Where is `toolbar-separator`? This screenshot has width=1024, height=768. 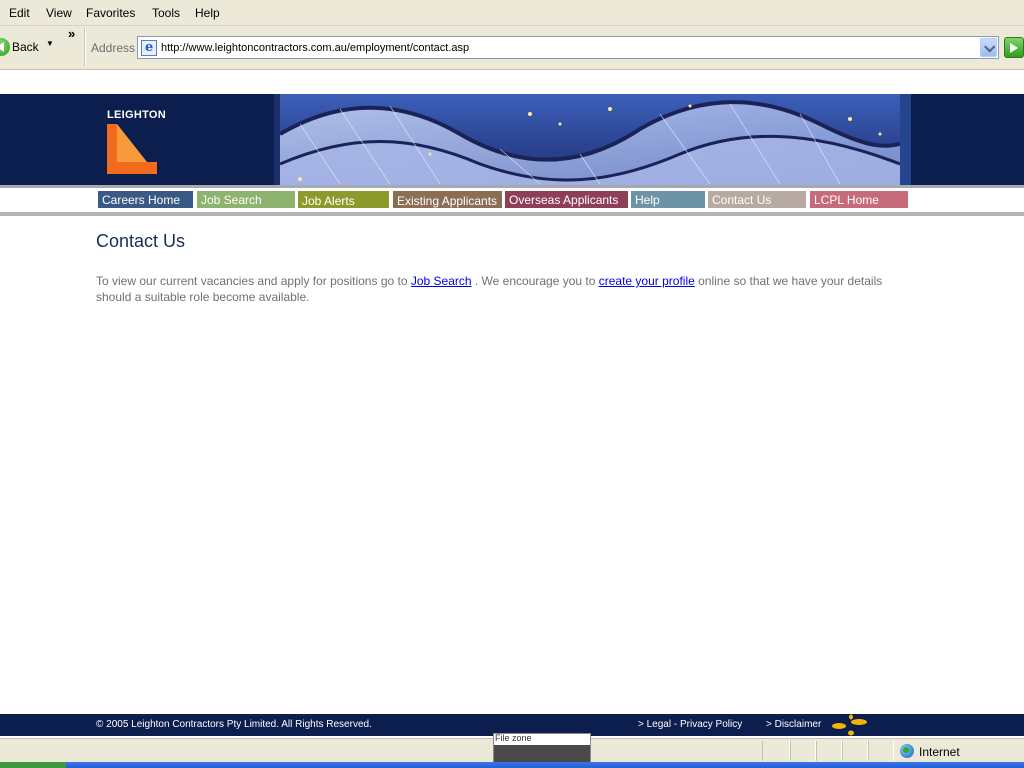 toolbar-separator is located at coordinates (85, 47).